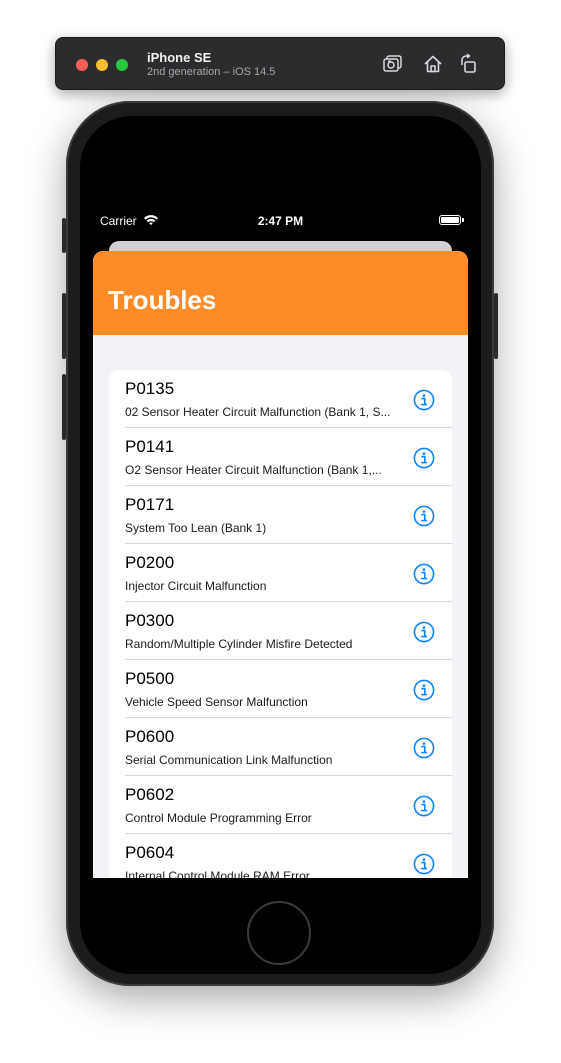  What do you see at coordinates (211, 72) in the screenshot?
I see `device-detail: 2nd generation – iOS 14.5` at bounding box center [211, 72].